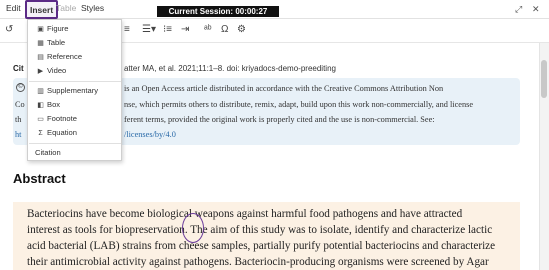 This screenshot has height=270, width=549. I want to click on undo-icon: ↺, so click(9, 30).